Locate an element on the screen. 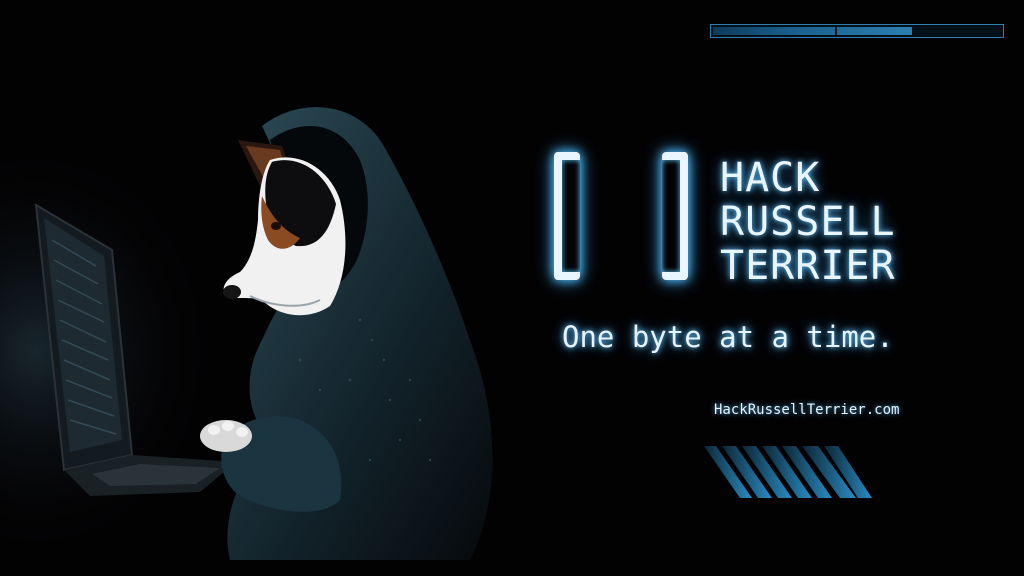 The width and height of the screenshot is (1024, 576). website-link: HackRussellTerrier.com is located at coordinates (806, 410).